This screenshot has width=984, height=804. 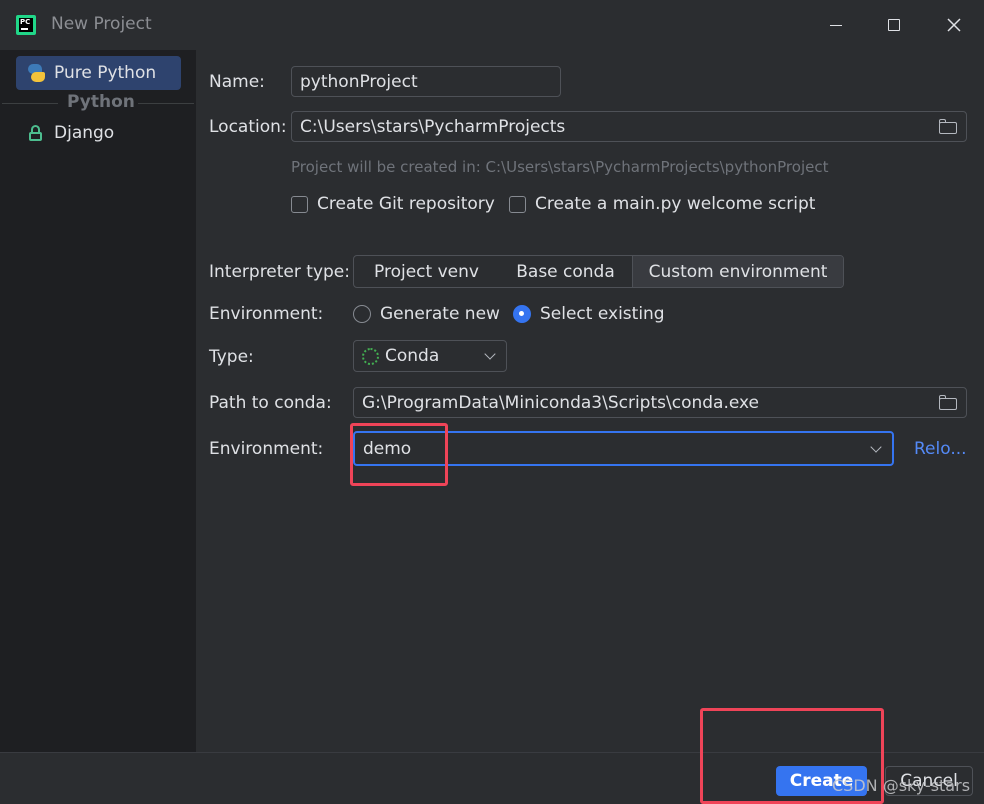 I want to click on location-value: C:\Users\stars\PycharmProjects, so click(x=433, y=126).